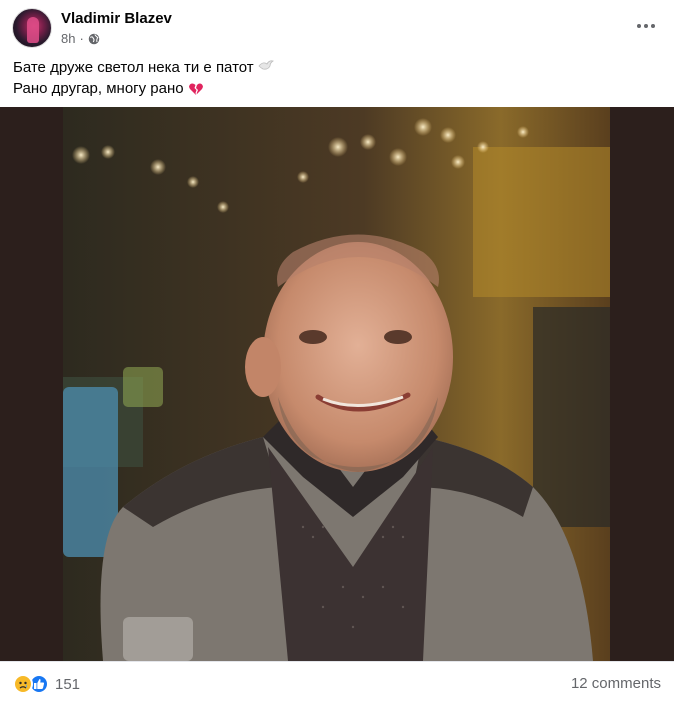 The width and height of the screenshot is (674, 704). What do you see at coordinates (195, 88) in the screenshot?
I see `broken-heart-icon` at bounding box center [195, 88].